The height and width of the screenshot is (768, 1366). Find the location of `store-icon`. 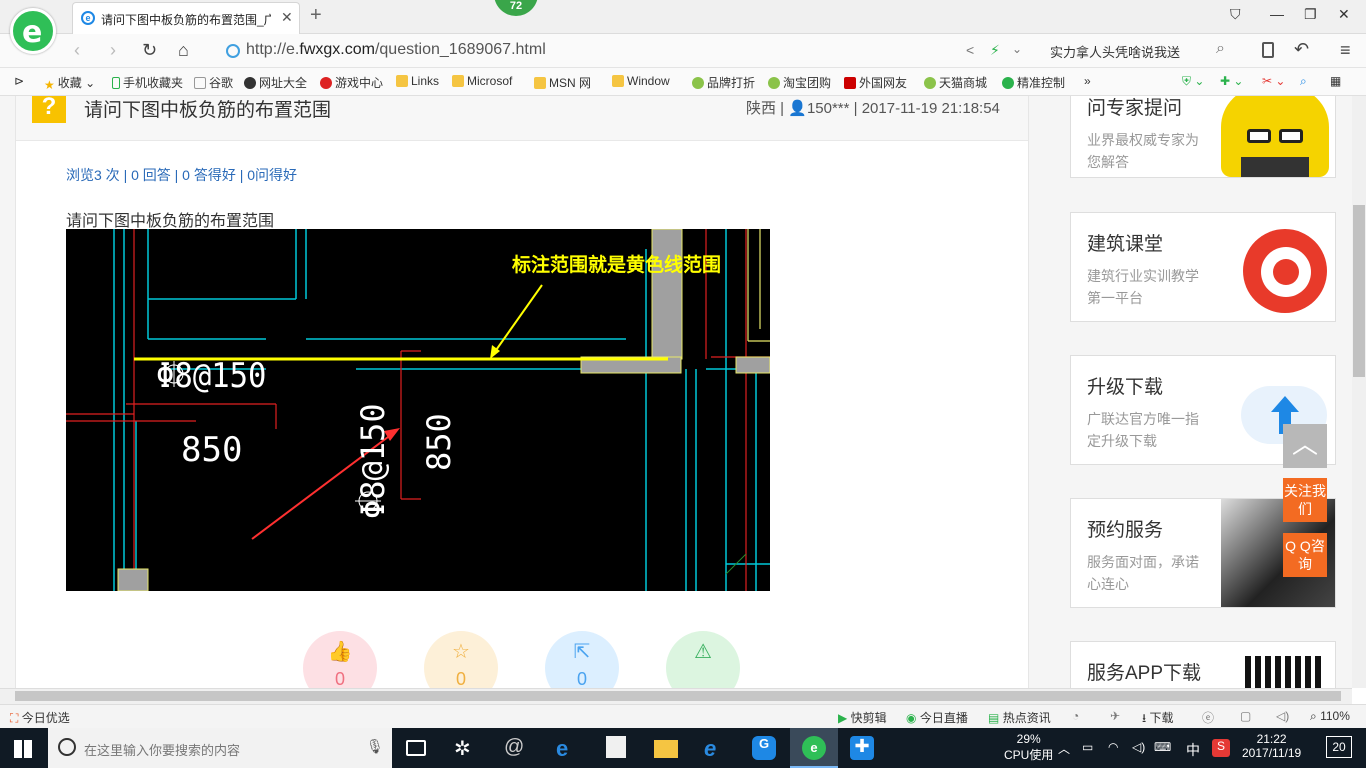

store-icon is located at coordinates (616, 747).